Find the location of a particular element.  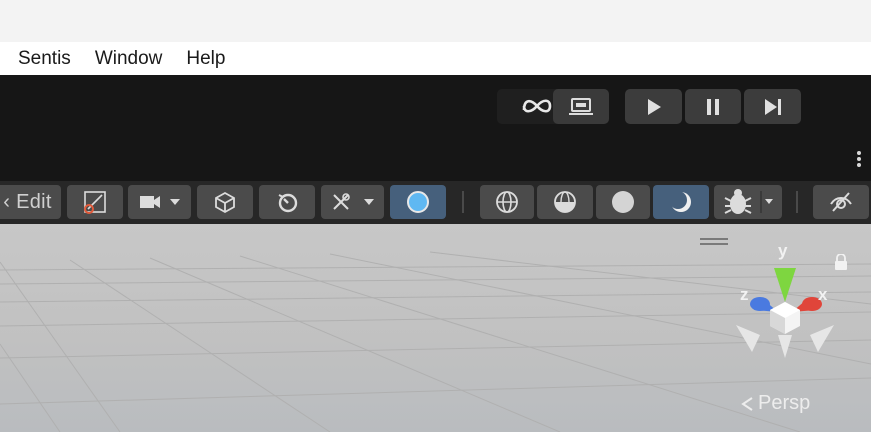

camera-dropdown-button is located at coordinates (159, 202).